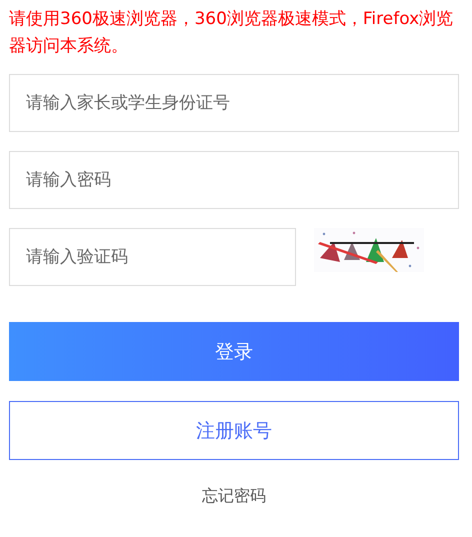 This screenshot has height=537, width=472. I want to click on browser-notice: 请使用360极速浏览器，360浏览器极速模式，Firefox浏览器访问本系统。, so click(231, 33).